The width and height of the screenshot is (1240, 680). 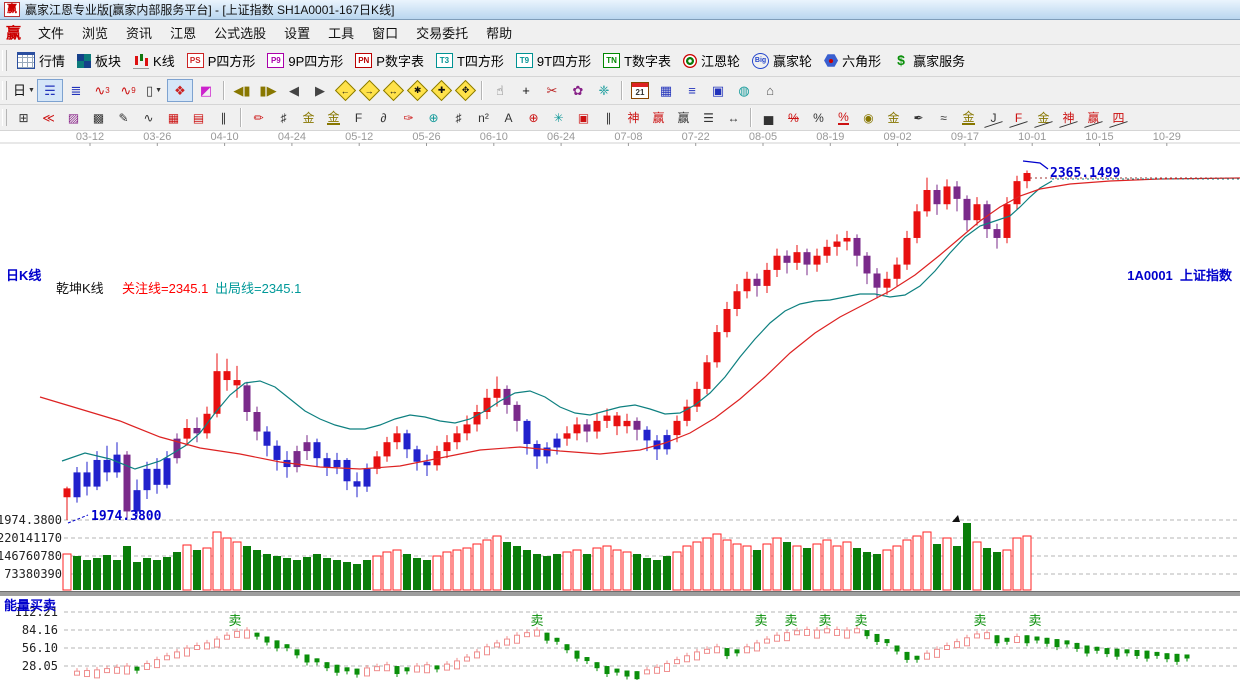 What do you see at coordinates (23, 117) in the screenshot?
I see `tool-box-tool: ⊞` at bounding box center [23, 117].